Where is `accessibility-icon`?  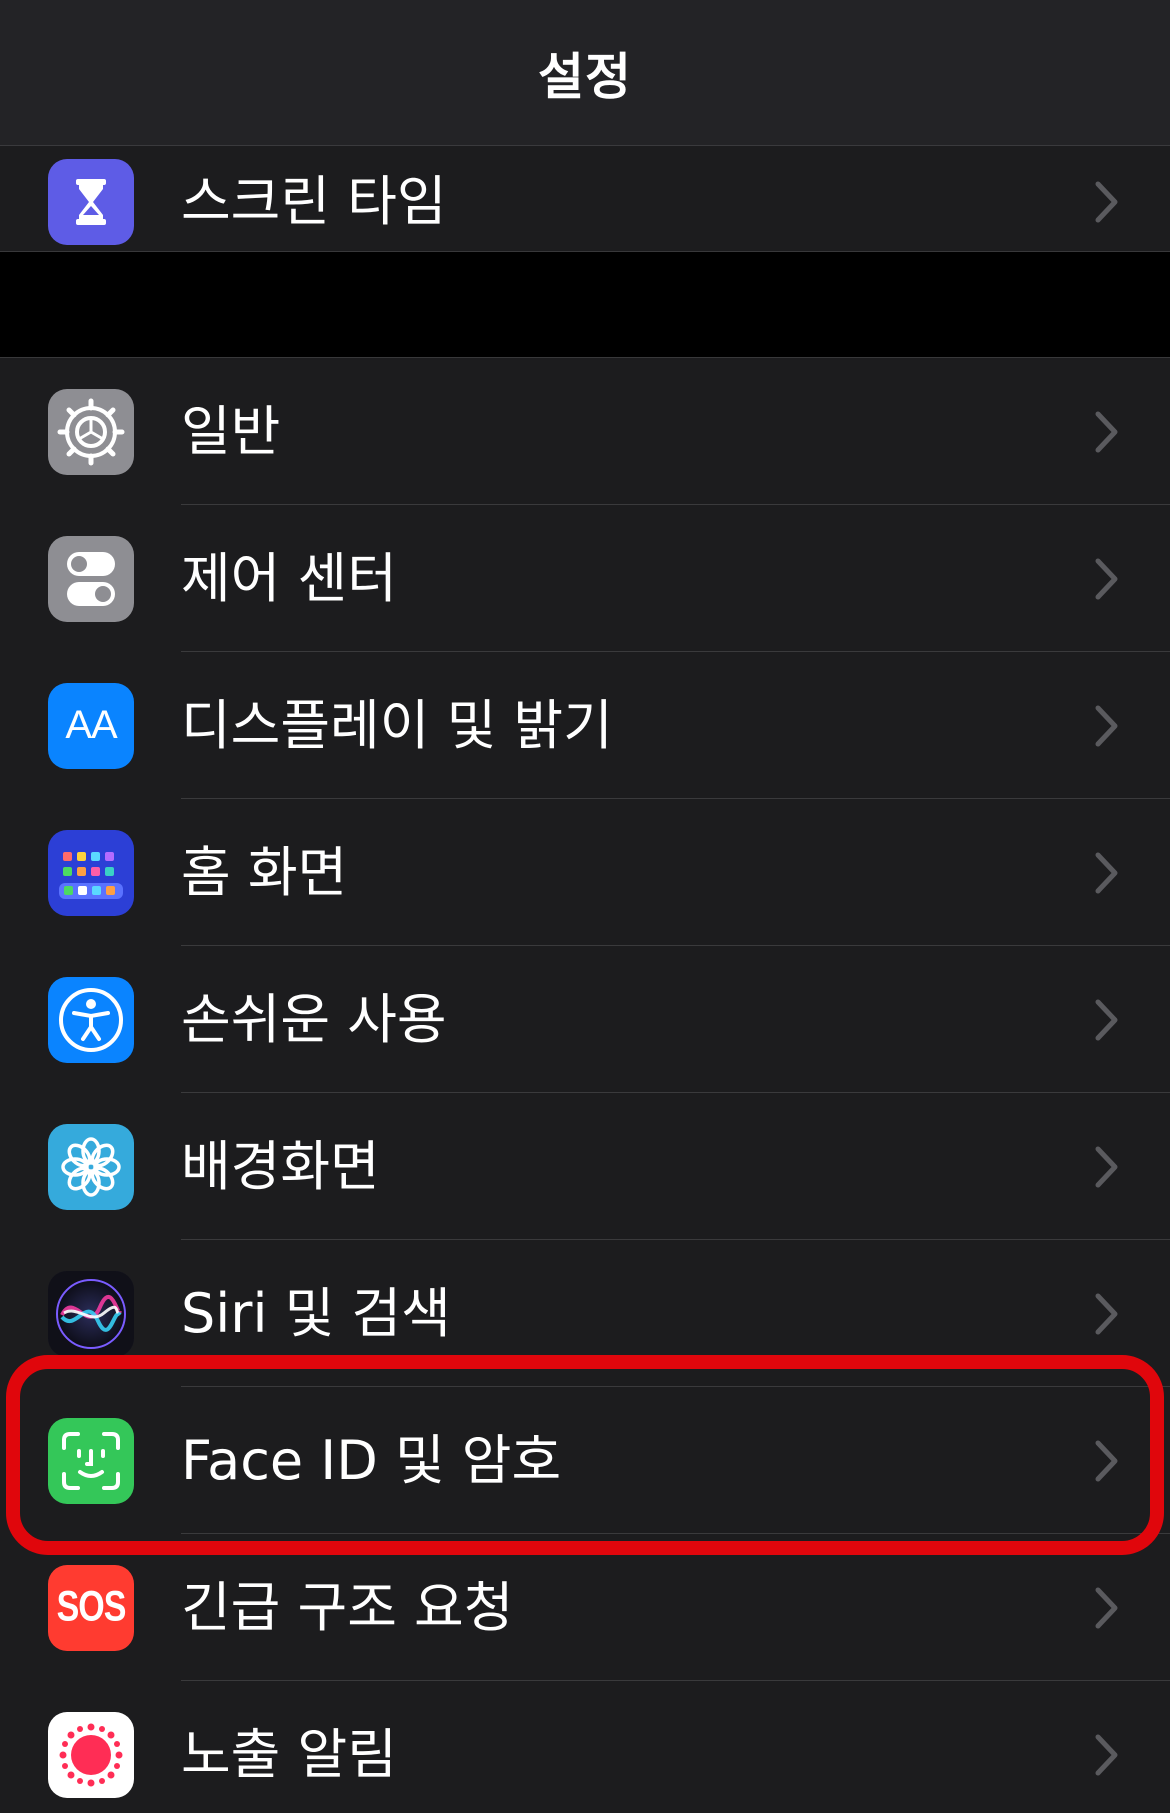 accessibility-icon is located at coordinates (91, 1019).